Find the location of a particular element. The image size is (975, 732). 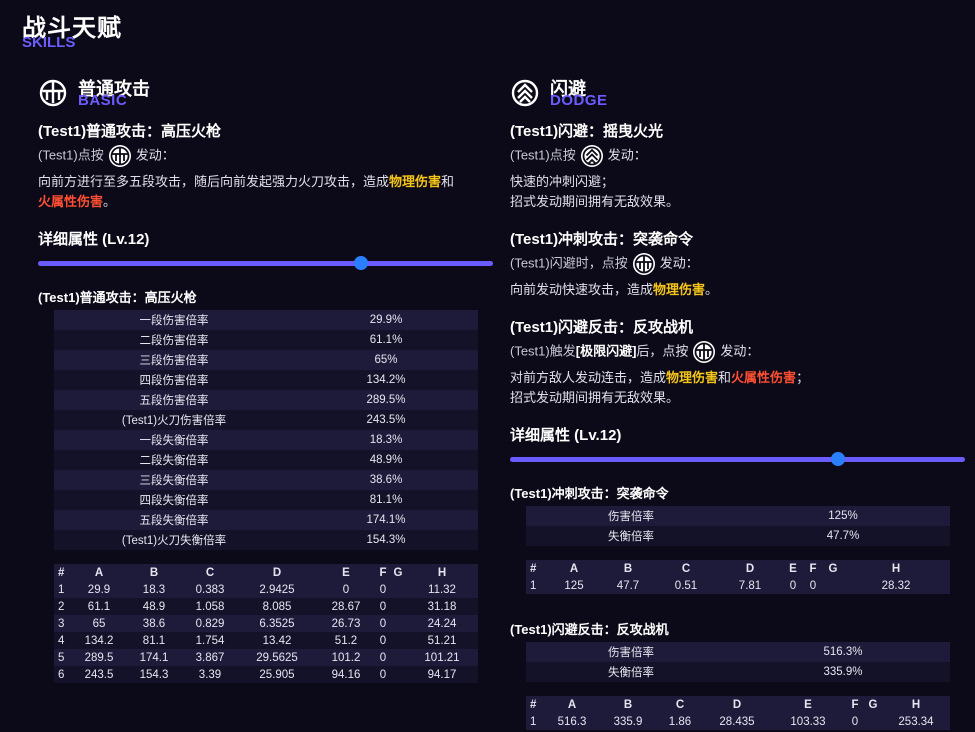

table-row: 1 125 47.7 0.51 7.81 0 0 28.32 is located at coordinates (738, 585).